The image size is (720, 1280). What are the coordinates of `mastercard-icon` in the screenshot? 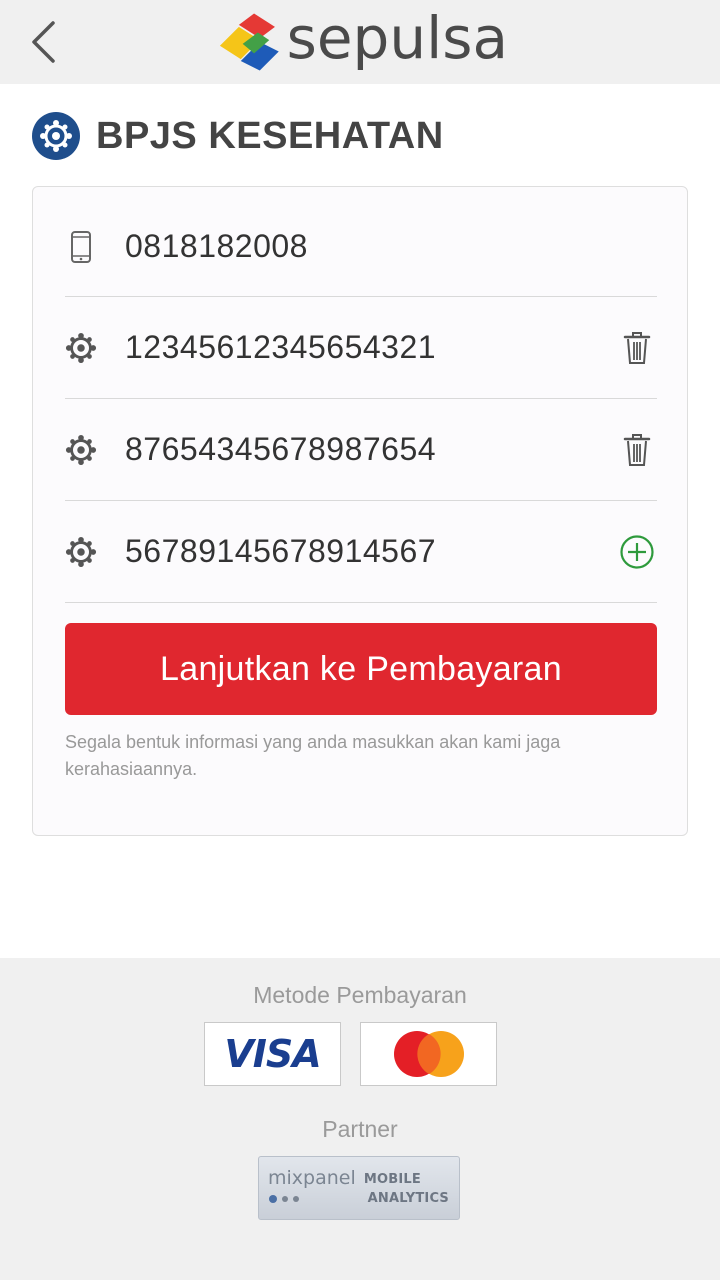 It's located at (428, 1054).